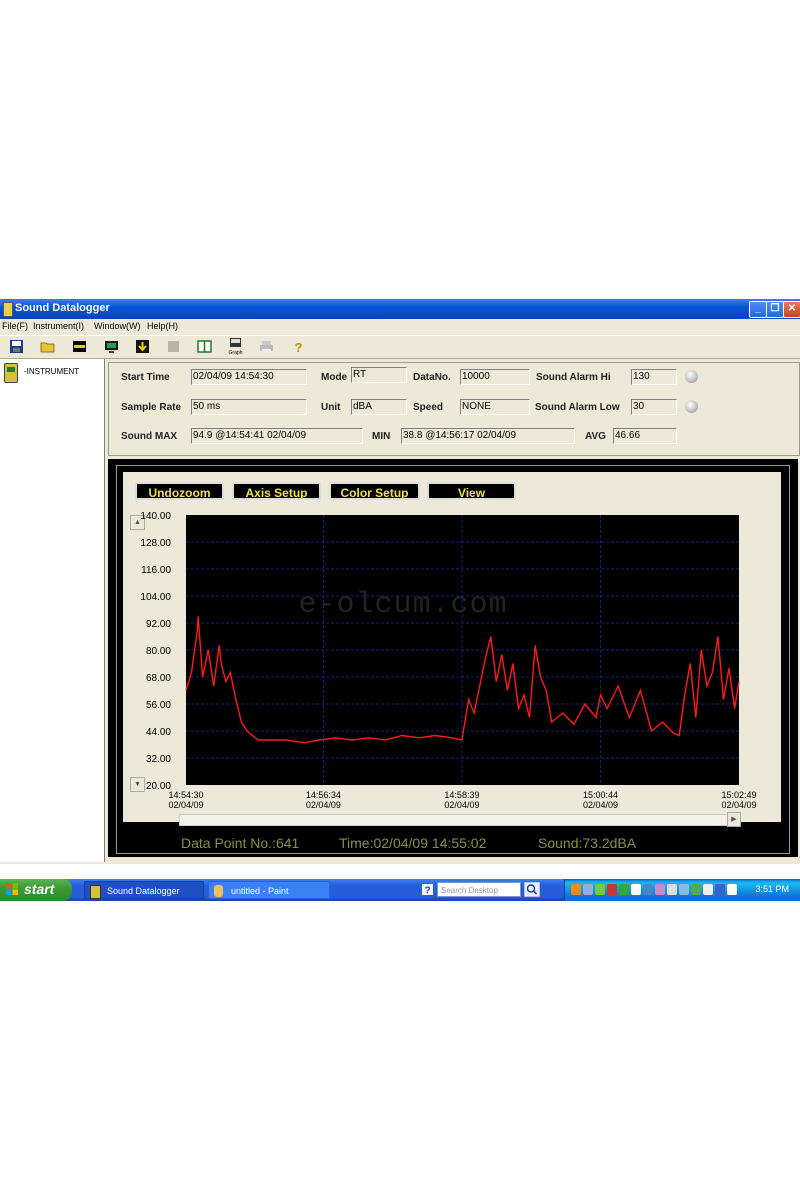 The image size is (800, 1200). I want to click on instrument-tree-item: -INSTRUMENT, so click(51, 371).